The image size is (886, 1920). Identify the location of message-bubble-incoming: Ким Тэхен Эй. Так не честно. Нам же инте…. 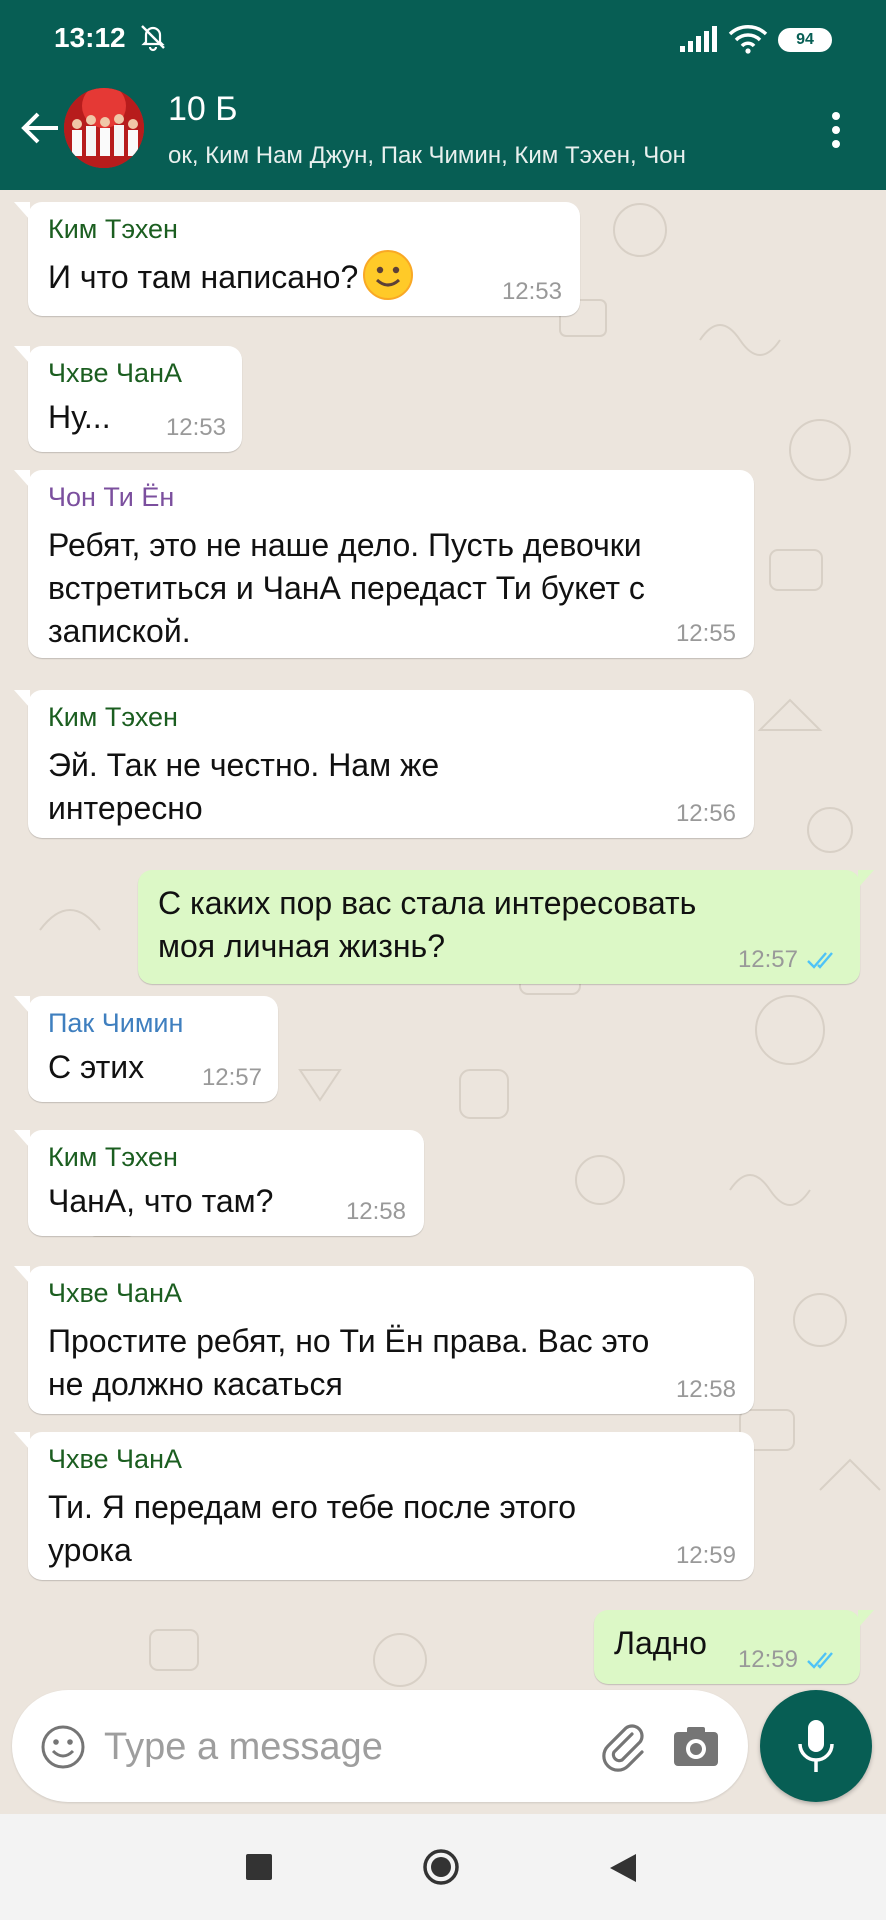
(384, 764).